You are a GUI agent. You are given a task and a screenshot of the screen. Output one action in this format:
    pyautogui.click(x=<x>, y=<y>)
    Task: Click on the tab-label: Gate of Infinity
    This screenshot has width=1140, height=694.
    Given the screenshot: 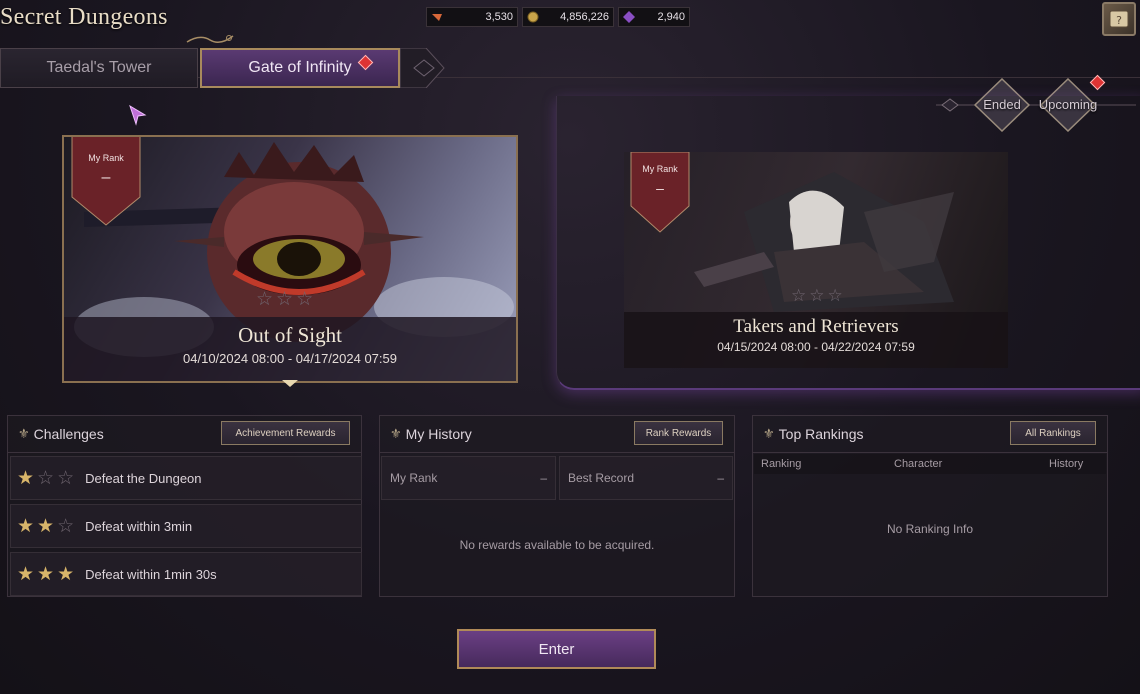 What is the action you would take?
    pyautogui.click(x=300, y=67)
    